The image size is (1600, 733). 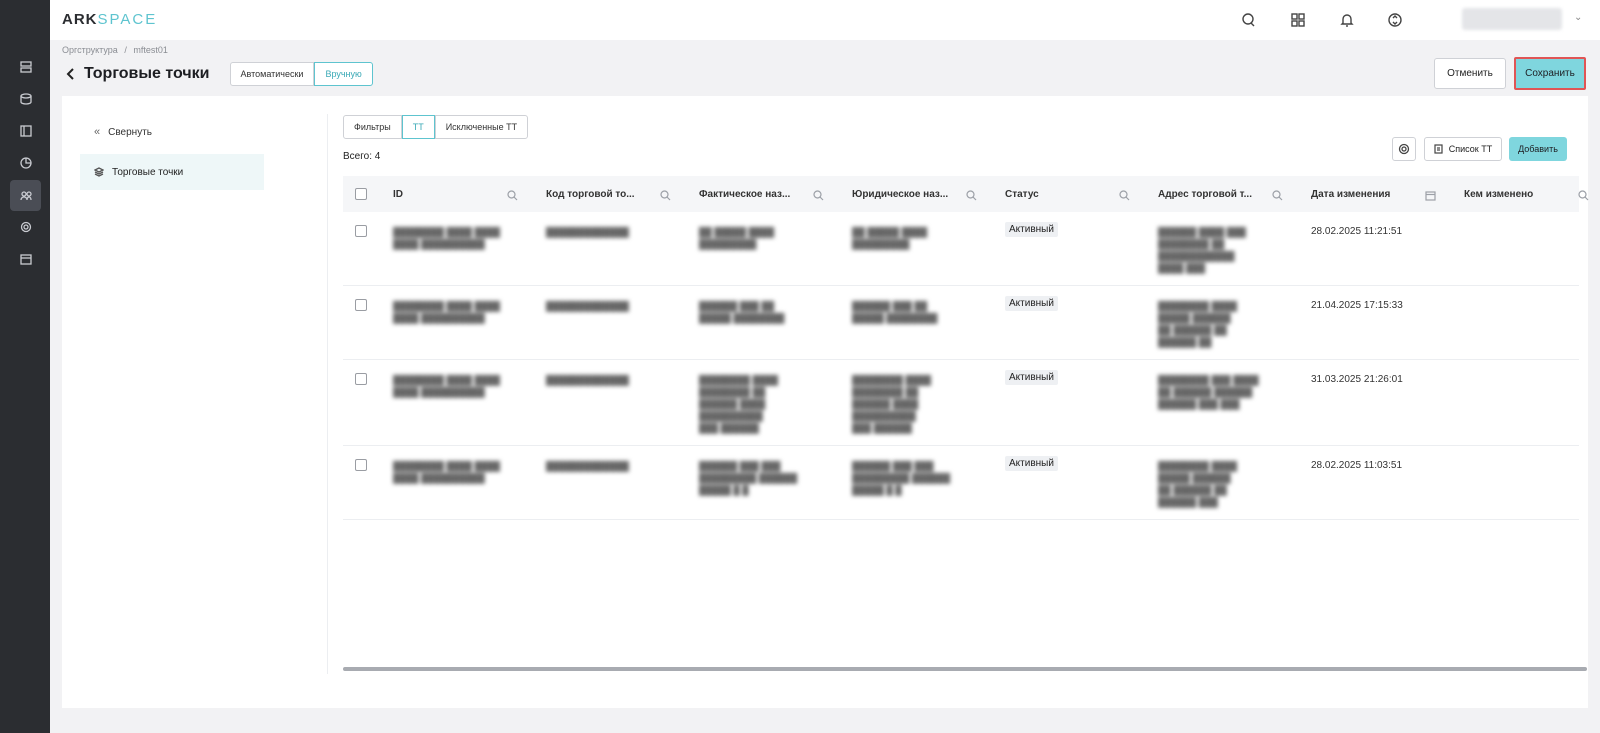 I want to click on tabs: Фильтры ТТ Исключенные ТТ, so click(x=436, y=127).